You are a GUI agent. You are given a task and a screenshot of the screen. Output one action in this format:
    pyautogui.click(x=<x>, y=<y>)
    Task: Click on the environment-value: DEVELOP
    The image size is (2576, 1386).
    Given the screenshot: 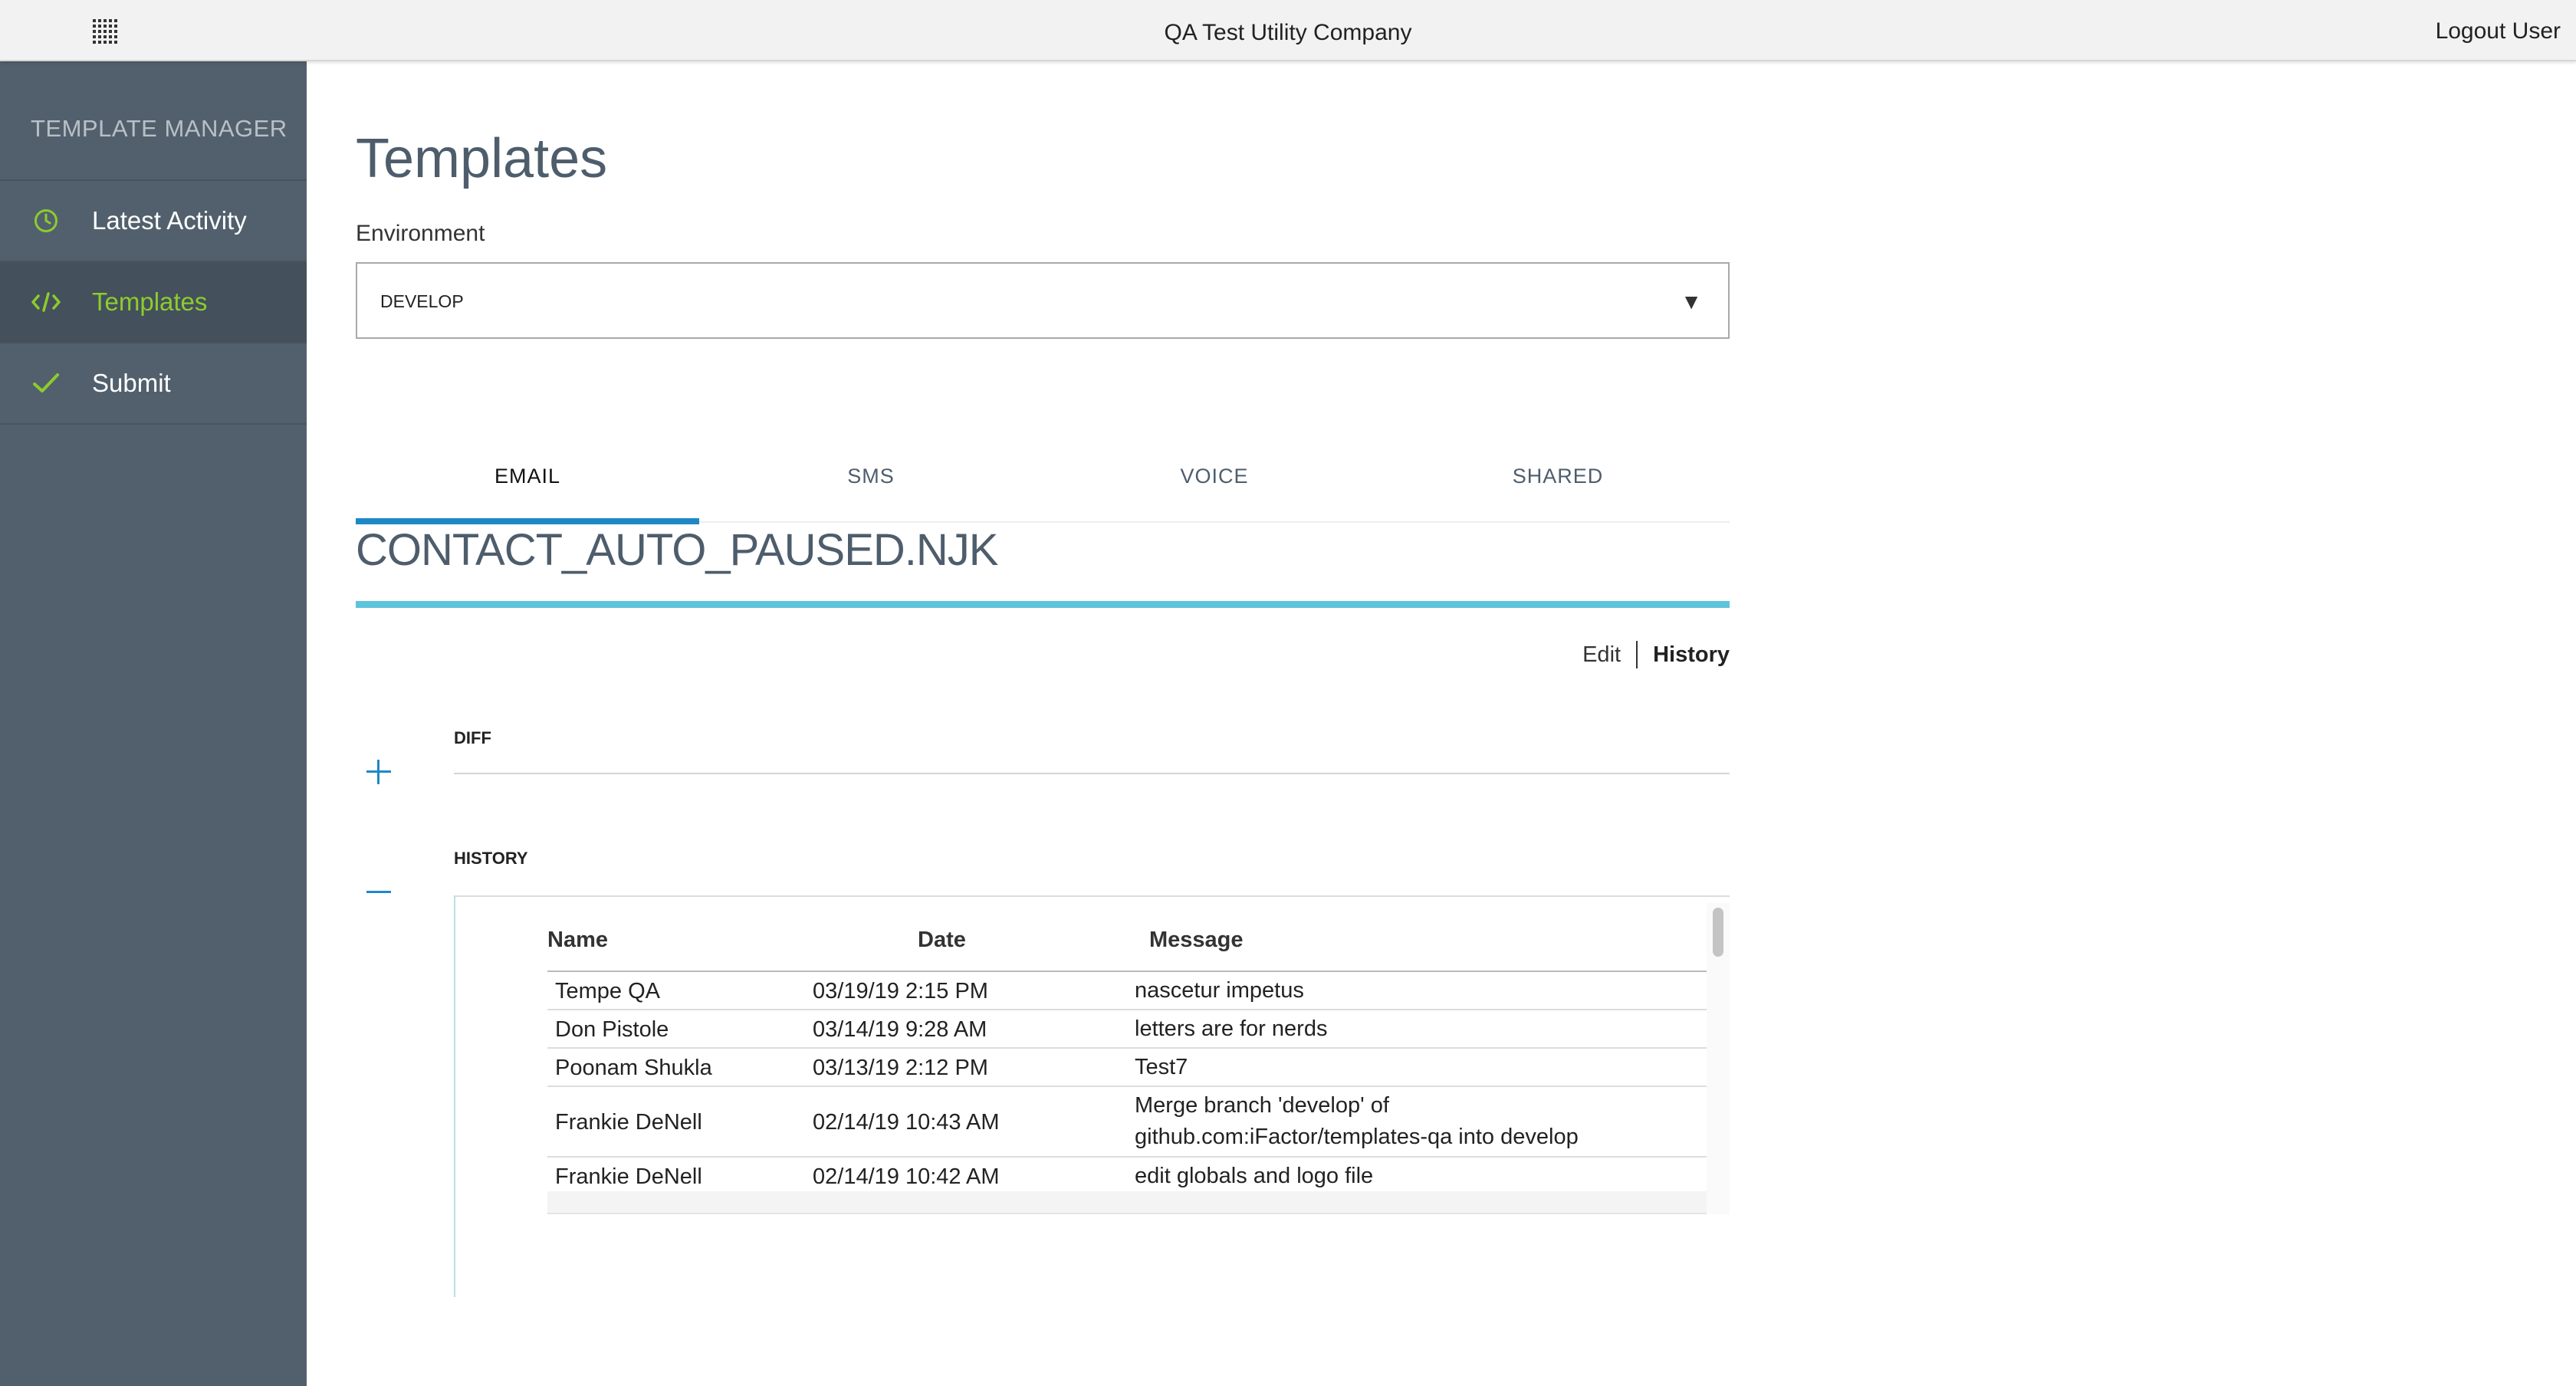 What is the action you would take?
    pyautogui.click(x=422, y=301)
    